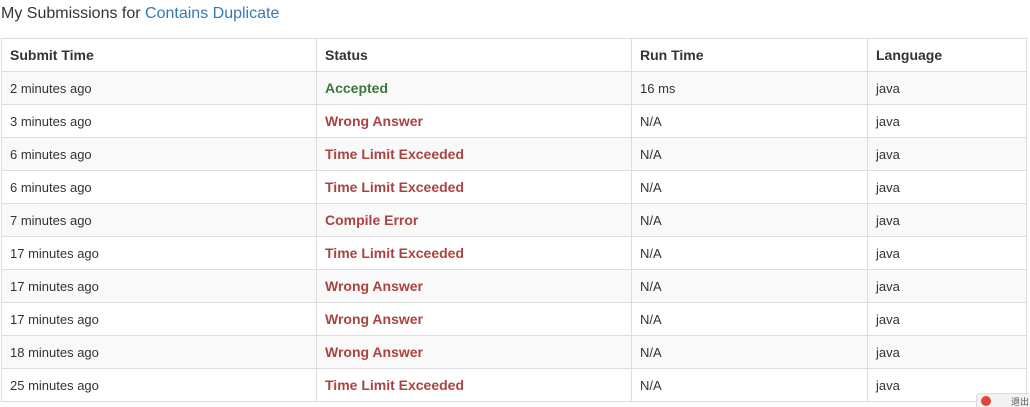 Image resolution: width=1030 pixels, height=407 pixels. What do you see at coordinates (356, 88) in the screenshot?
I see `status-link: Accepted` at bounding box center [356, 88].